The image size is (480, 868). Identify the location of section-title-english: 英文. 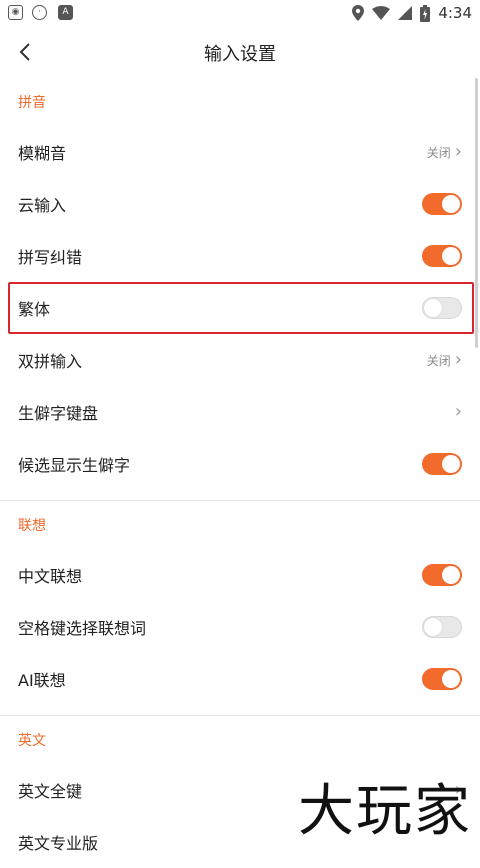
(32, 741).